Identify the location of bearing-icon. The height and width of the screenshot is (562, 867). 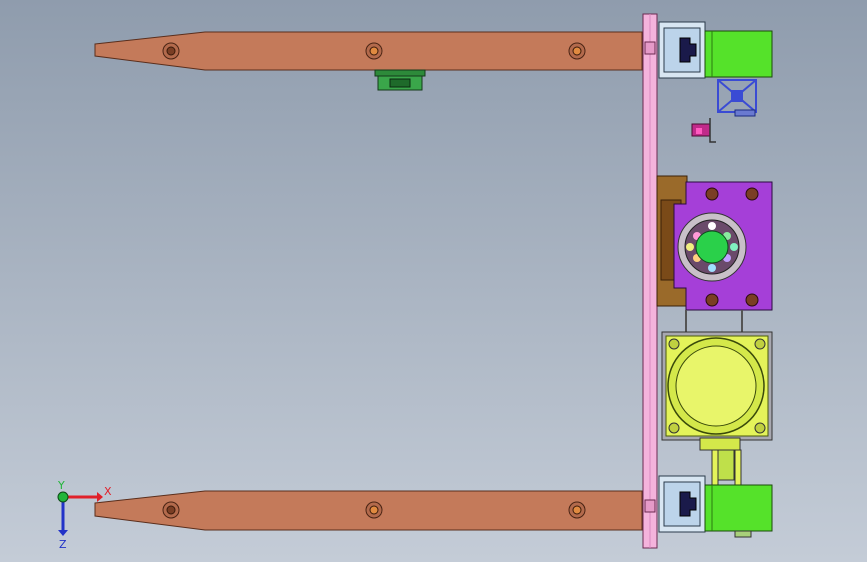
(712, 247).